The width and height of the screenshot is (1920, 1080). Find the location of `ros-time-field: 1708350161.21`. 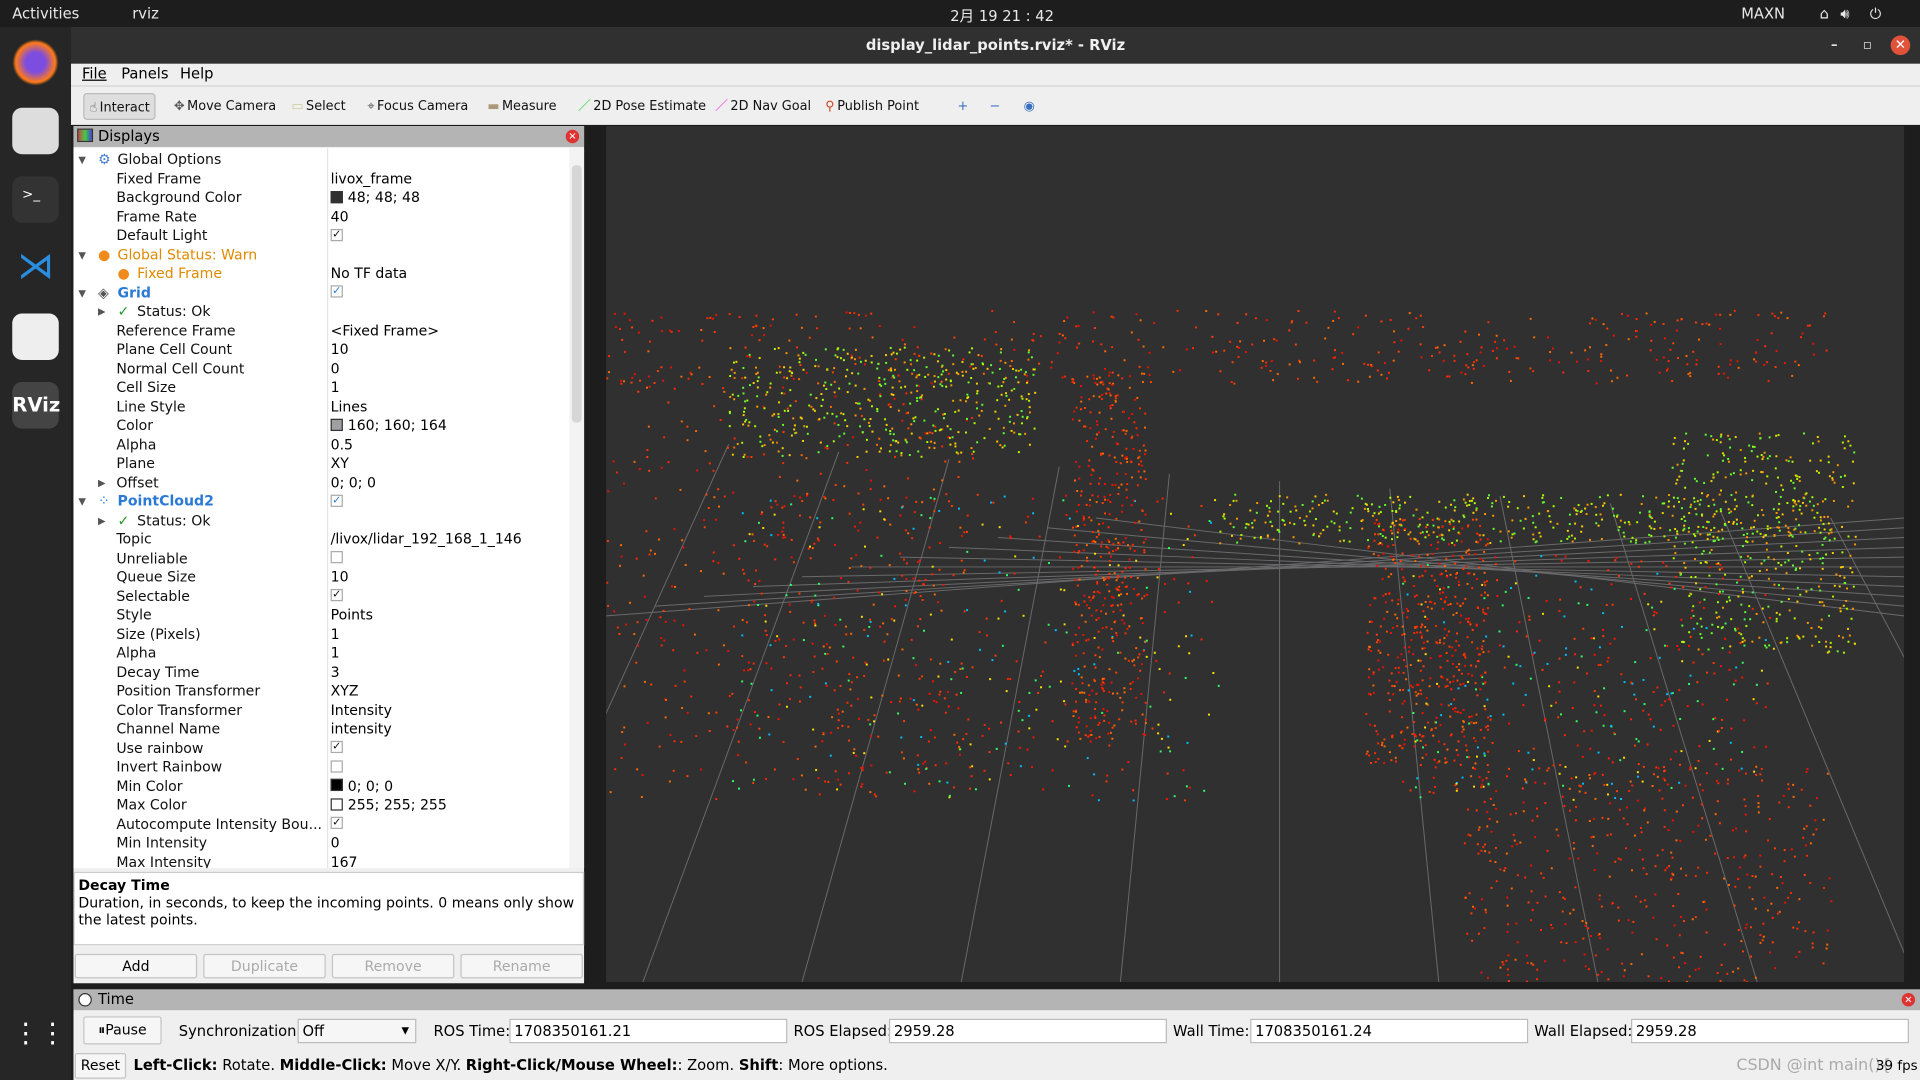

ros-time-field: 1708350161.21 is located at coordinates (648, 1031).